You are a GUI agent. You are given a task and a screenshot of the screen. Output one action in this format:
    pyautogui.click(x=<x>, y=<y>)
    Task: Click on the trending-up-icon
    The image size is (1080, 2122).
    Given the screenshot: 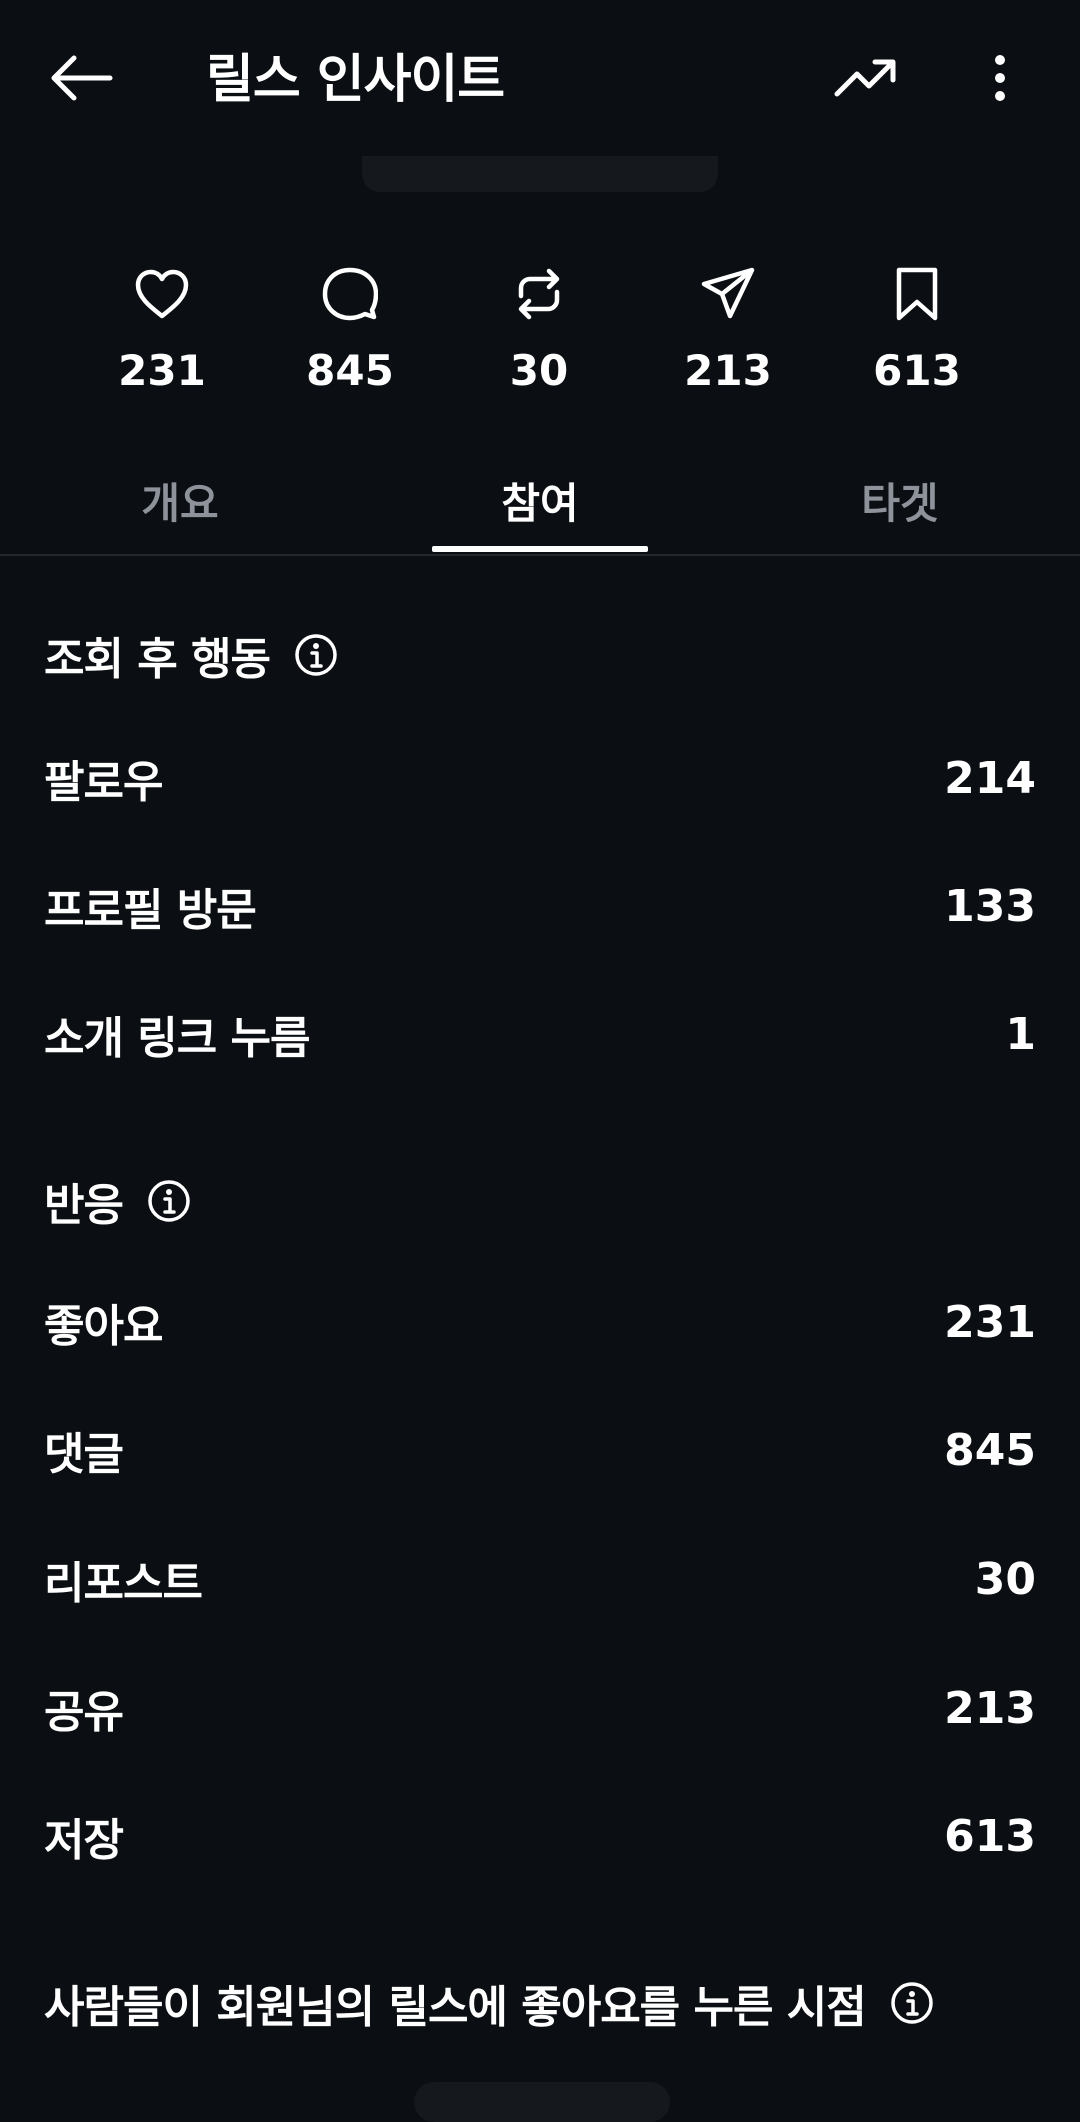 What is the action you would take?
    pyautogui.click(x=866, y=80)
    